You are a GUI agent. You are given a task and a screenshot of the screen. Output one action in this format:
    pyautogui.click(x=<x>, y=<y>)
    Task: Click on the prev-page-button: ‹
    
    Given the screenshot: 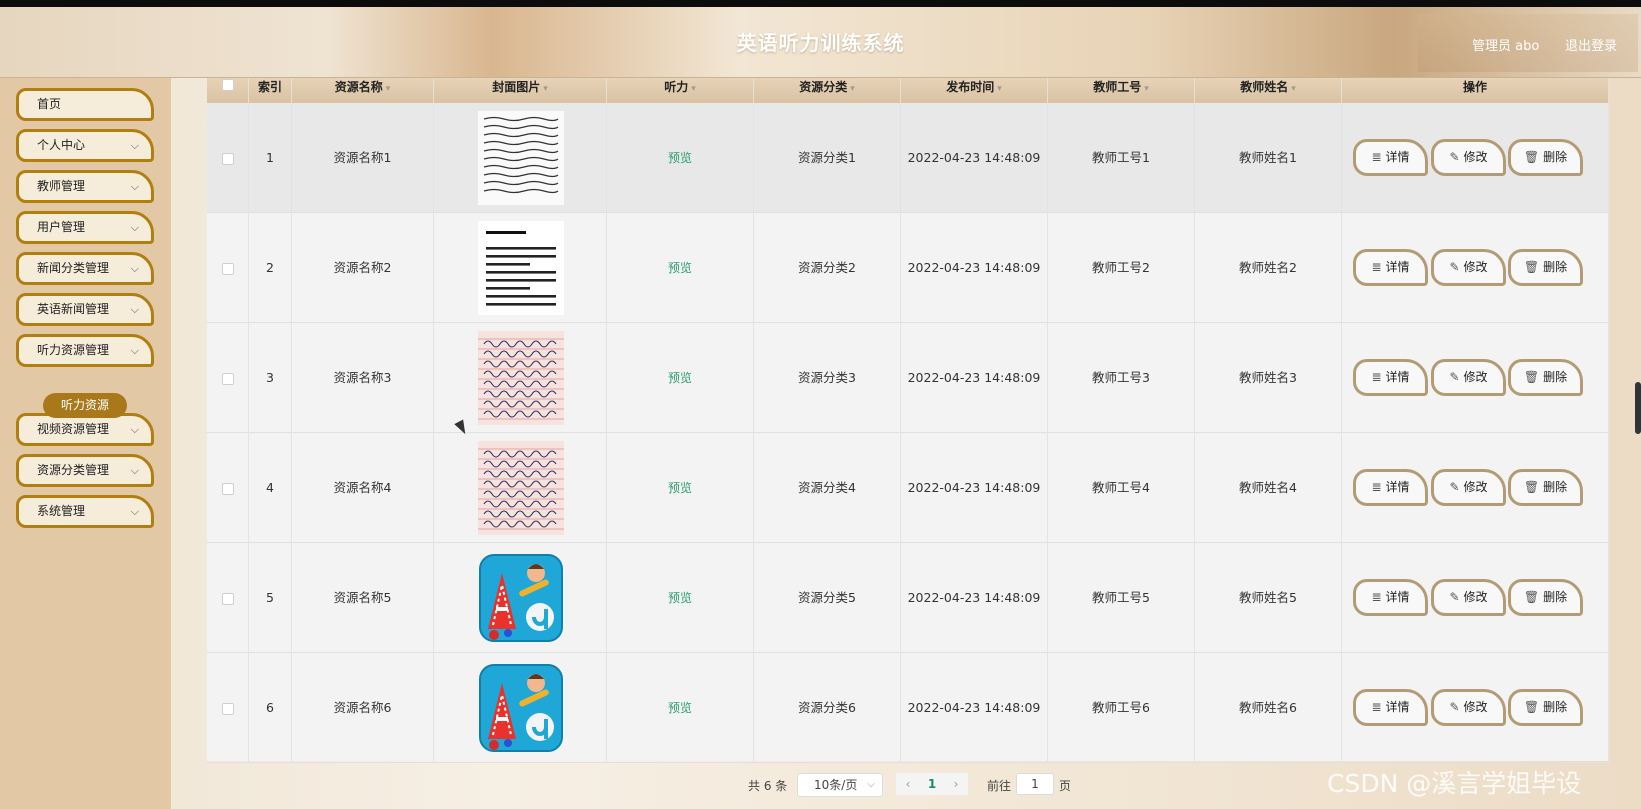 What is the action you would take?
    pyautogui.click(x=908, y=784)
    